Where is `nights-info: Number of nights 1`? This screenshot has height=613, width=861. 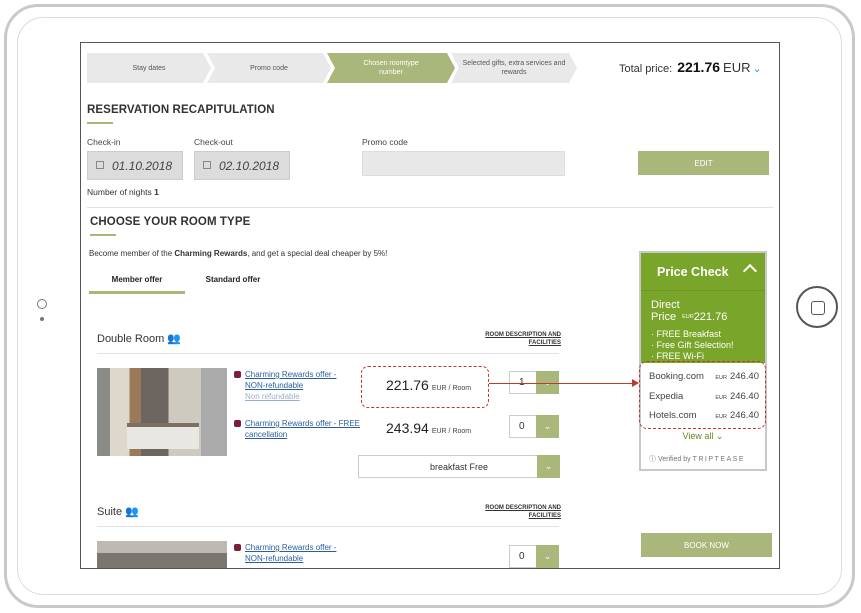 nights-info: Number of nights 1 is located at coordinates (123, 192).